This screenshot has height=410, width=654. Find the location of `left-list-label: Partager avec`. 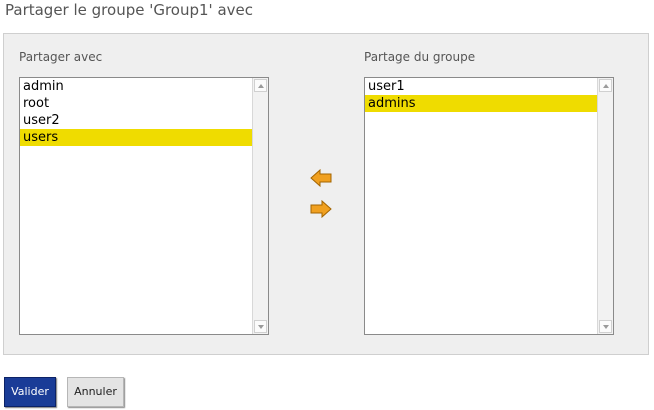

left-list-label: Partager avec is located at coordinates (61, 57).